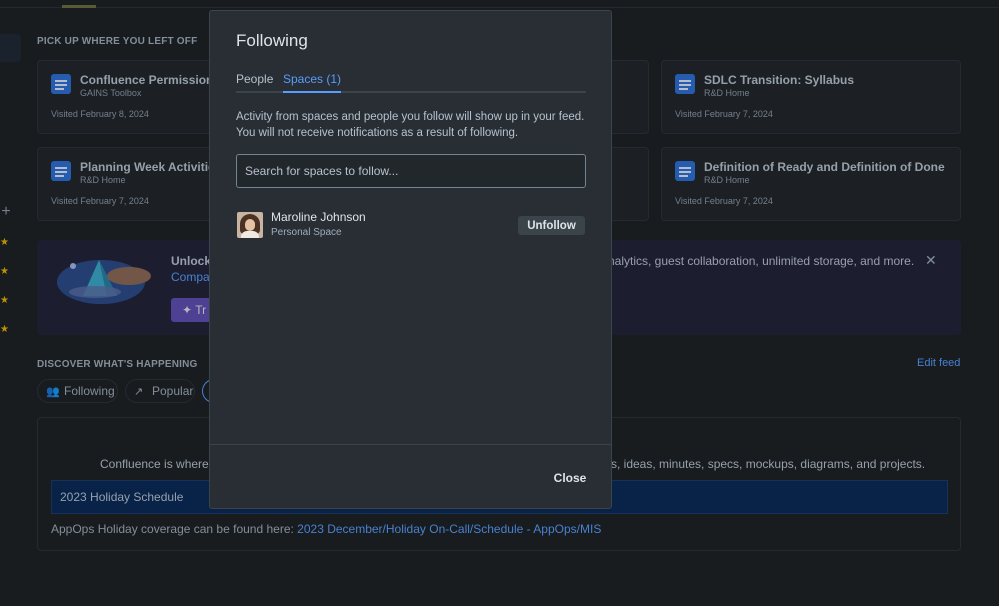  What do you see at coordinates (272, 40) in the screenshot?
I see `dialog-title: Following` at bounding box center [272, 40].